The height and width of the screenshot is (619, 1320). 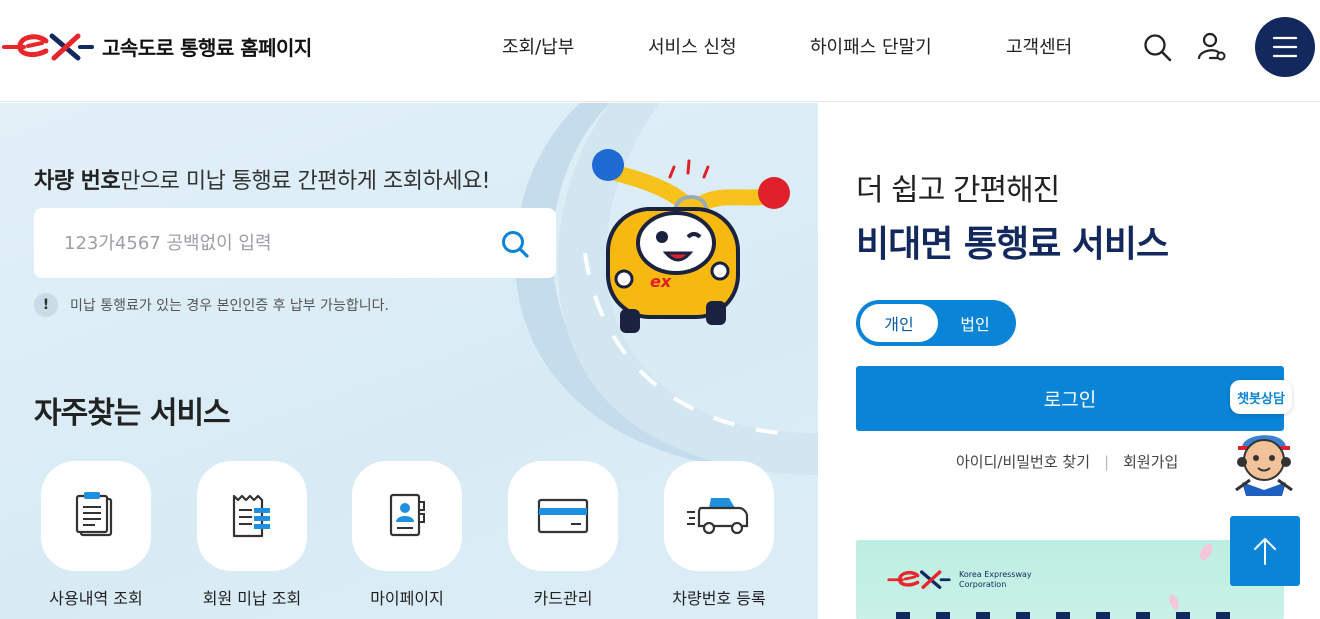 I want to click on clipboard-icon, so click(x=94, y=514).